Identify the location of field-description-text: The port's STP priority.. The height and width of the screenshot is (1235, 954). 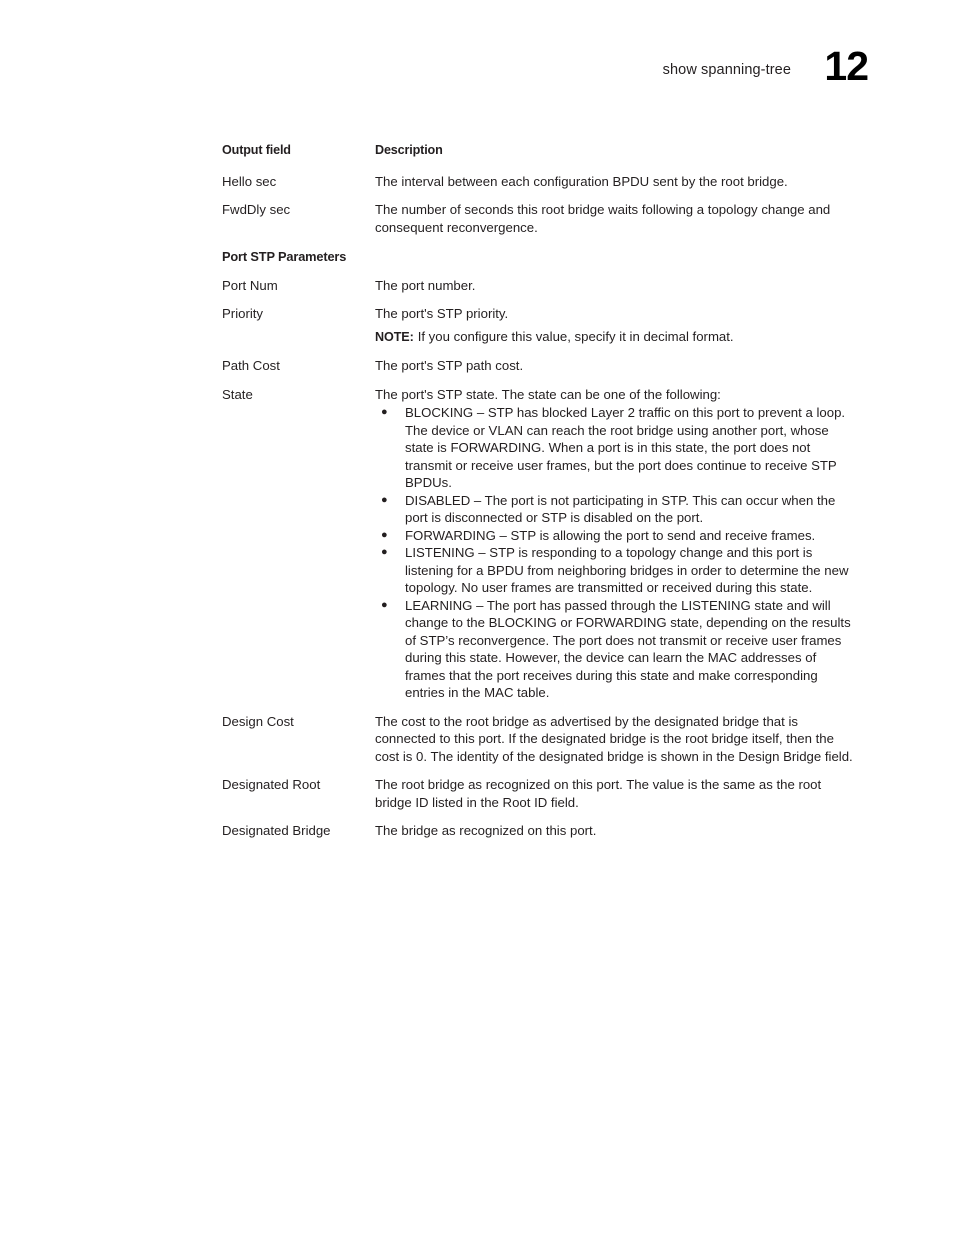
(442, 313).